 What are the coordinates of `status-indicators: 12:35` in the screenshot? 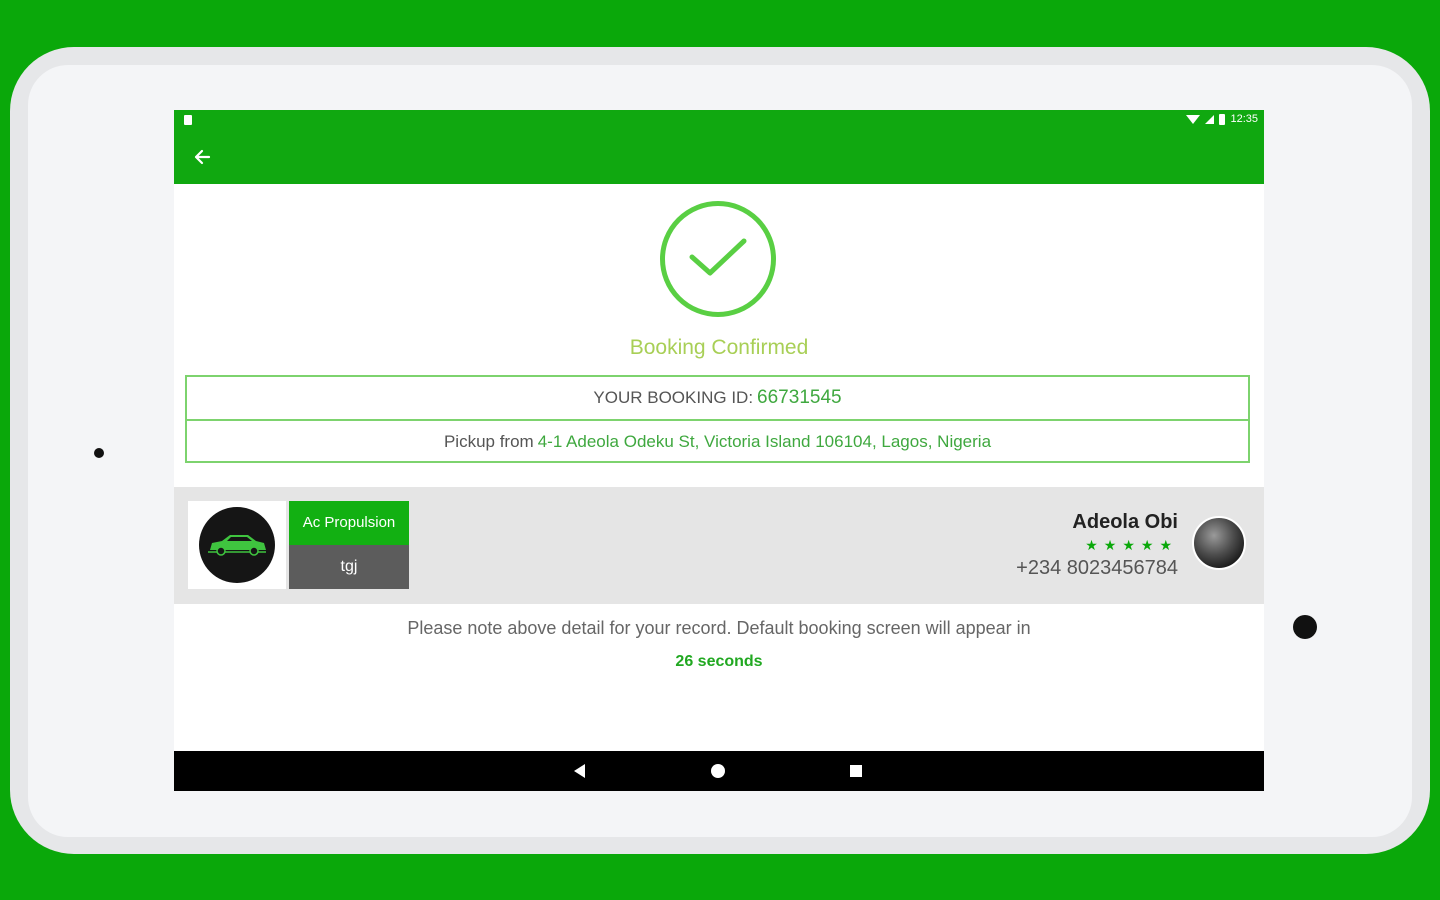 It's located at (1222, 119).